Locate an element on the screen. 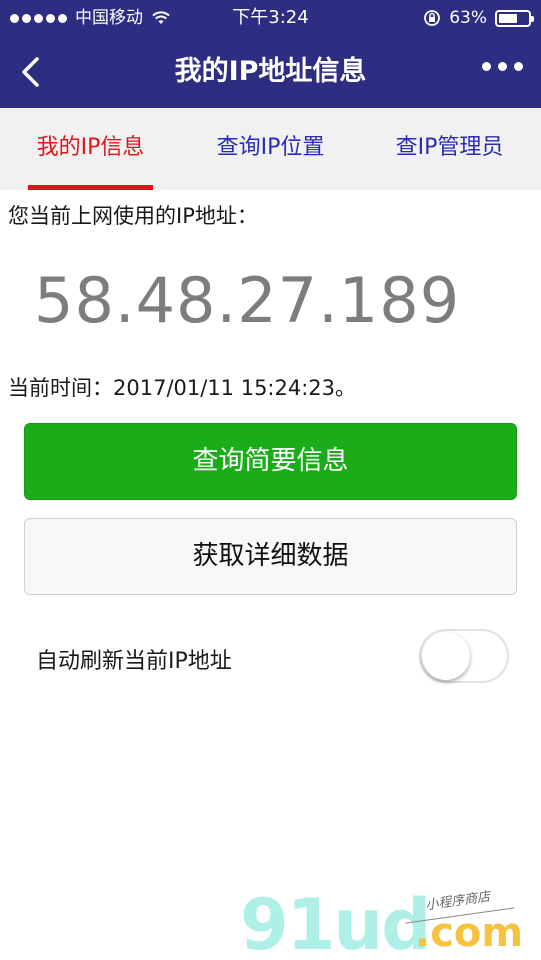 The height and width of the screenshot is (960, 541). get-details-button: 获取详细数据 is located at coordinates (270, 556).